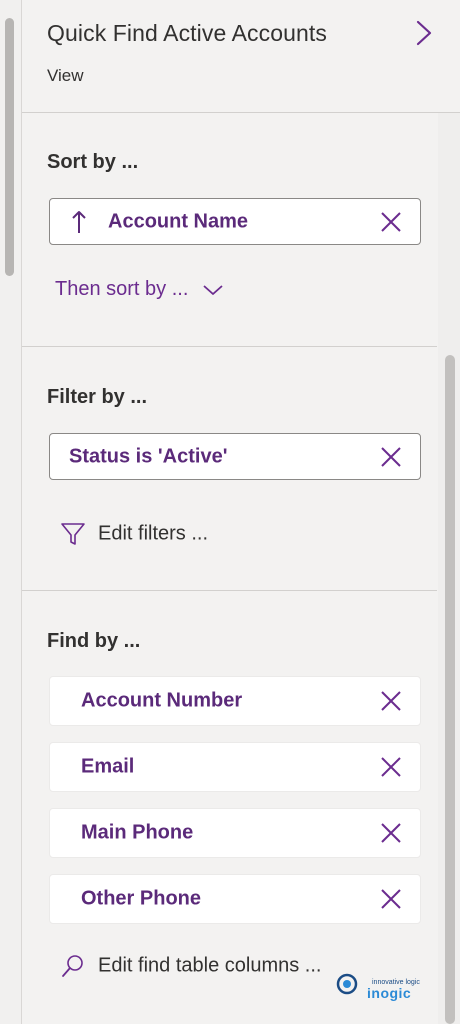  I want to click on logo-wordmark: inogic, so click(389, 993).